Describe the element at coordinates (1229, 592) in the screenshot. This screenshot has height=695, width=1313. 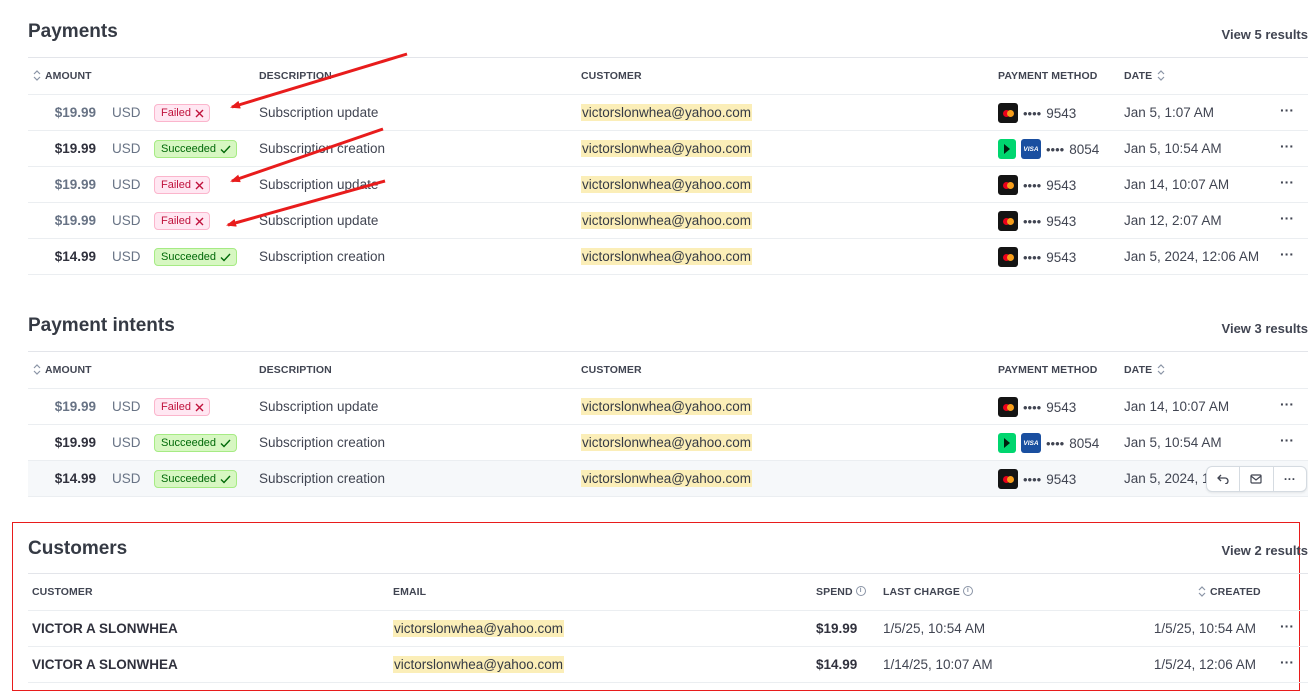
I see `created-column-header: CREATED` at that location.